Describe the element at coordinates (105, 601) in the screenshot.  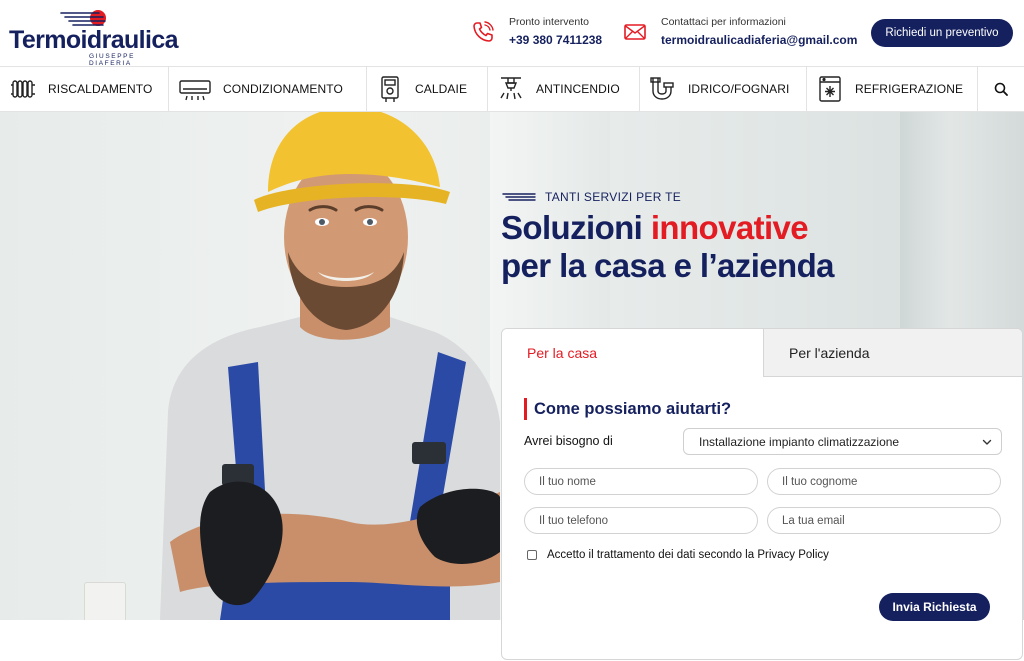
I see `wall-outlet-image` at that location.